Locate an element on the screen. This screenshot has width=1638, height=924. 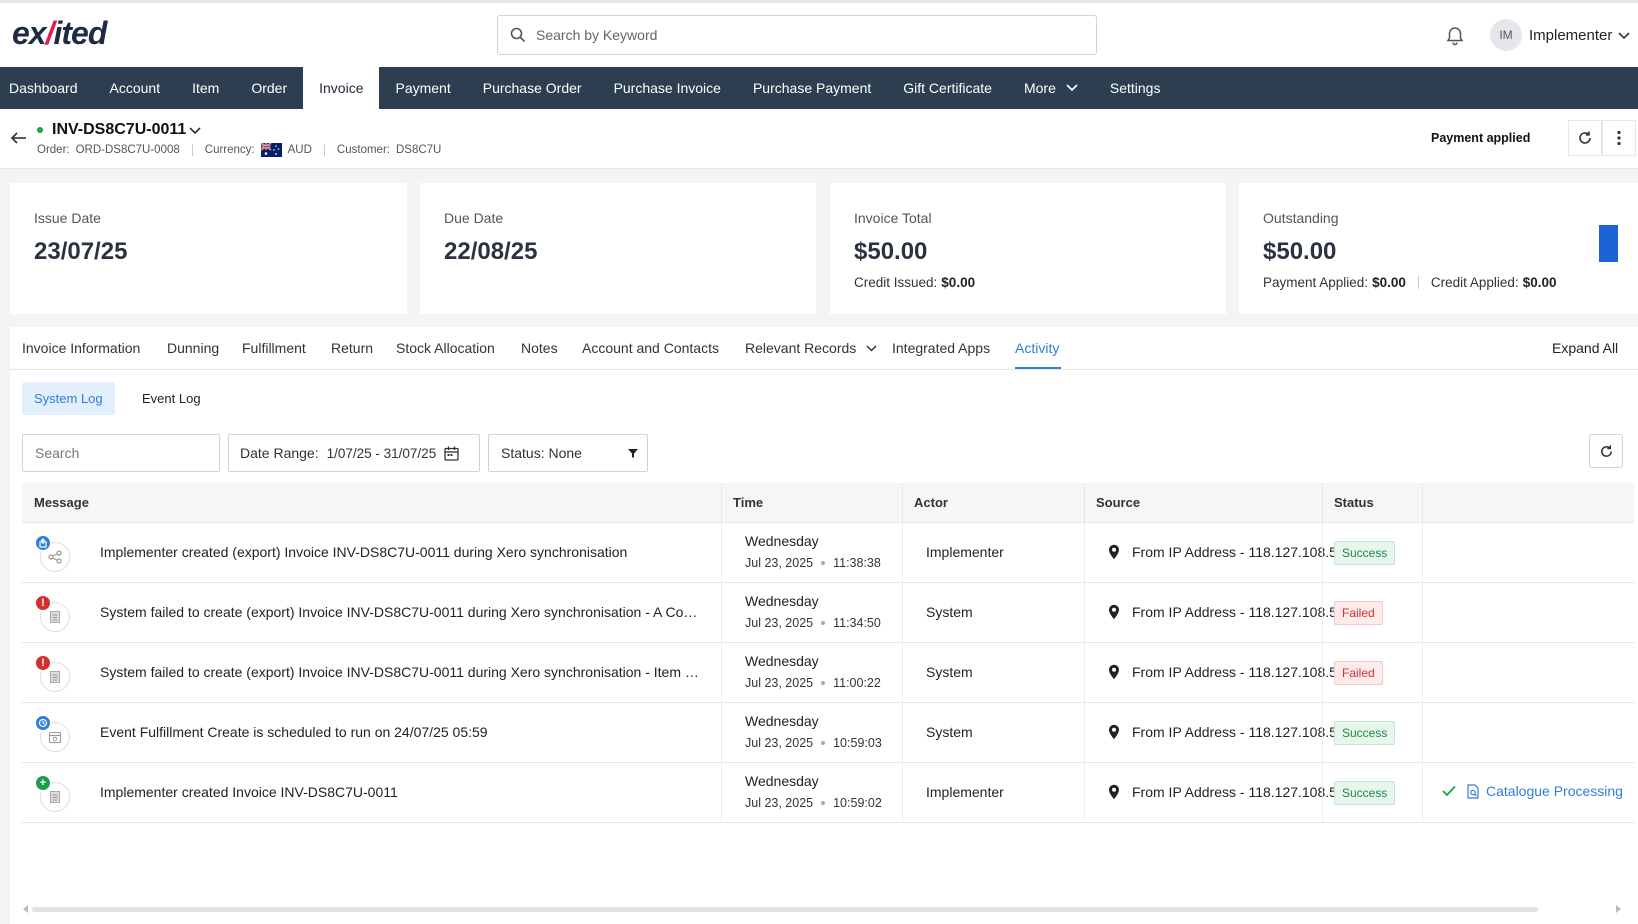
row-time: 10:59:02 is located at coordinates (857, 803).